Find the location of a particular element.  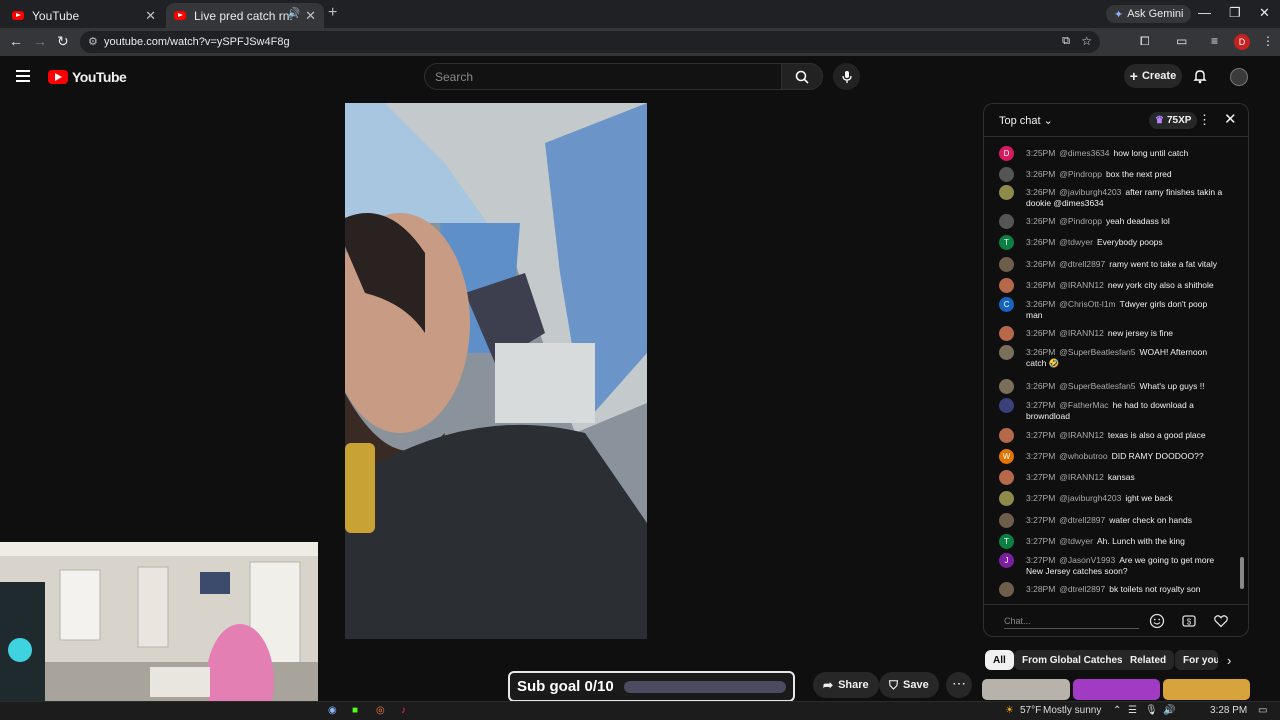

browser-menu-icon: ⋮ is located at coordinates (1268, 41).